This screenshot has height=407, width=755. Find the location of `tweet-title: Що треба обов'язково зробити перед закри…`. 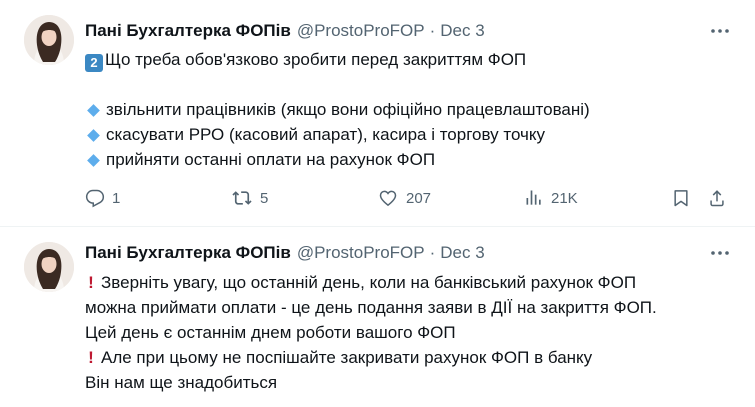

tweet-title: Що треба обов'язково зробити перед закри… is located at coordinates (316, 59).